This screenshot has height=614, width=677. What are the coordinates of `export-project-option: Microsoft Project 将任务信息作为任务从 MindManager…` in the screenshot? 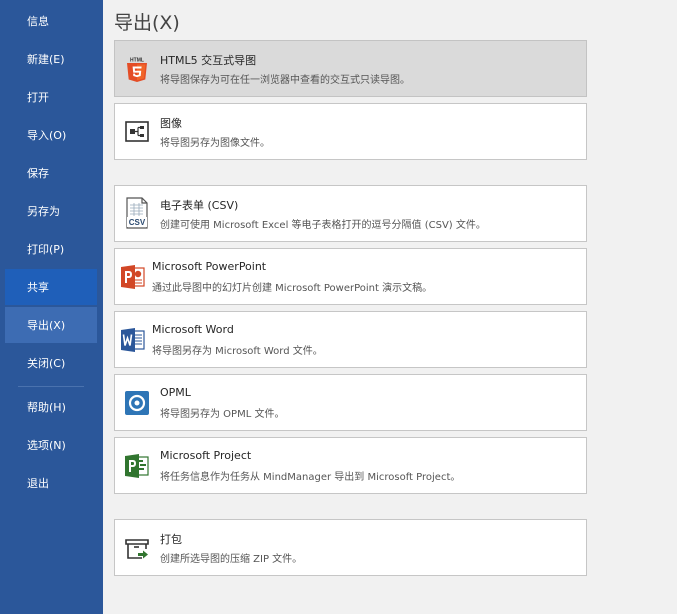 It's located at (350, 465).